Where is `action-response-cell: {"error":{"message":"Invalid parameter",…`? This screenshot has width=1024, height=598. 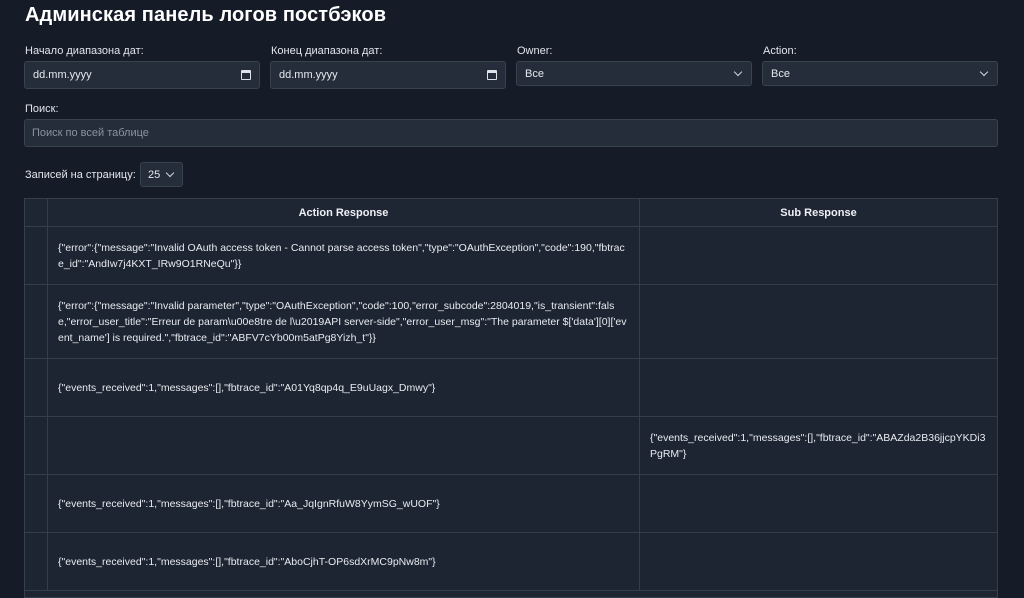 action-response-cell: {"error":{"message":"Invalid parameter",… is located at coordinates (342, 321).